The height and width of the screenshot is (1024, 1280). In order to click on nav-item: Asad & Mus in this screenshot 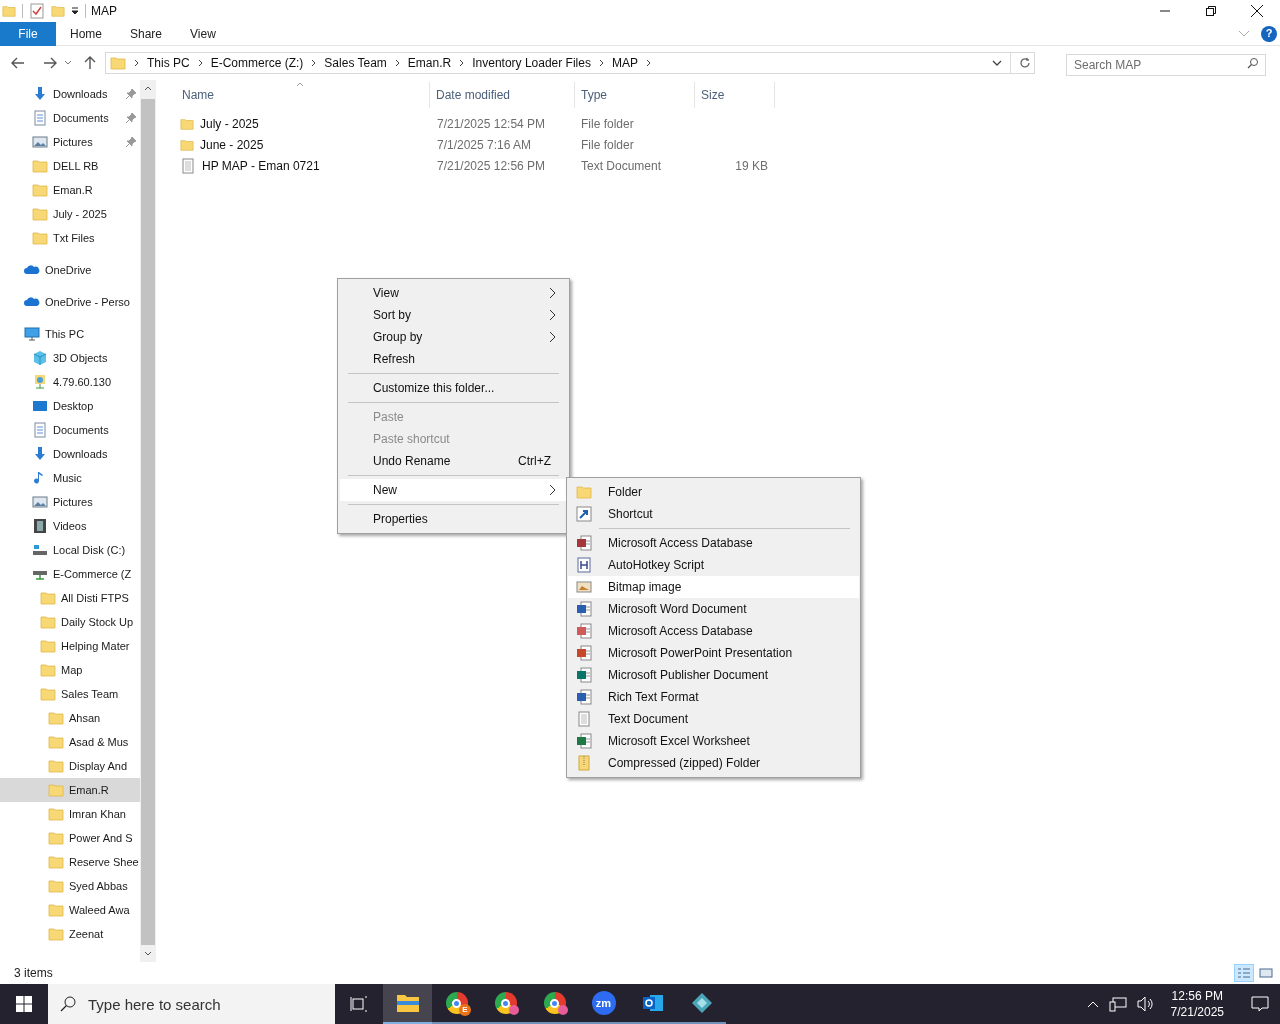, I will do `click(70, 742)`.